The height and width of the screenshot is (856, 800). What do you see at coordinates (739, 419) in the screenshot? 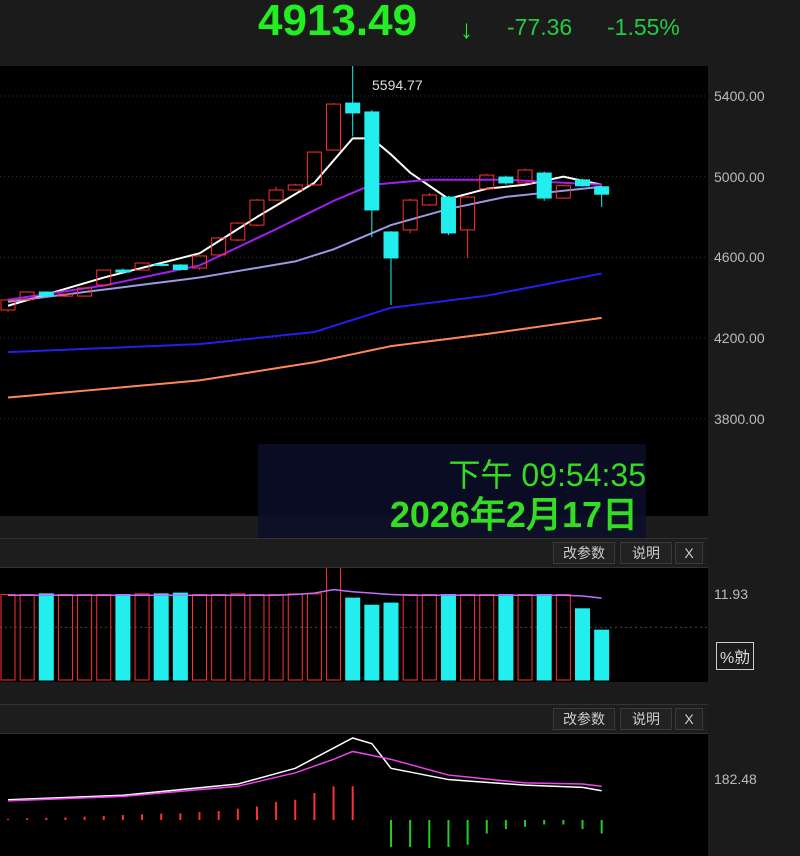
I see `y-tick: 3800.00` at bounding box center [739, 419].